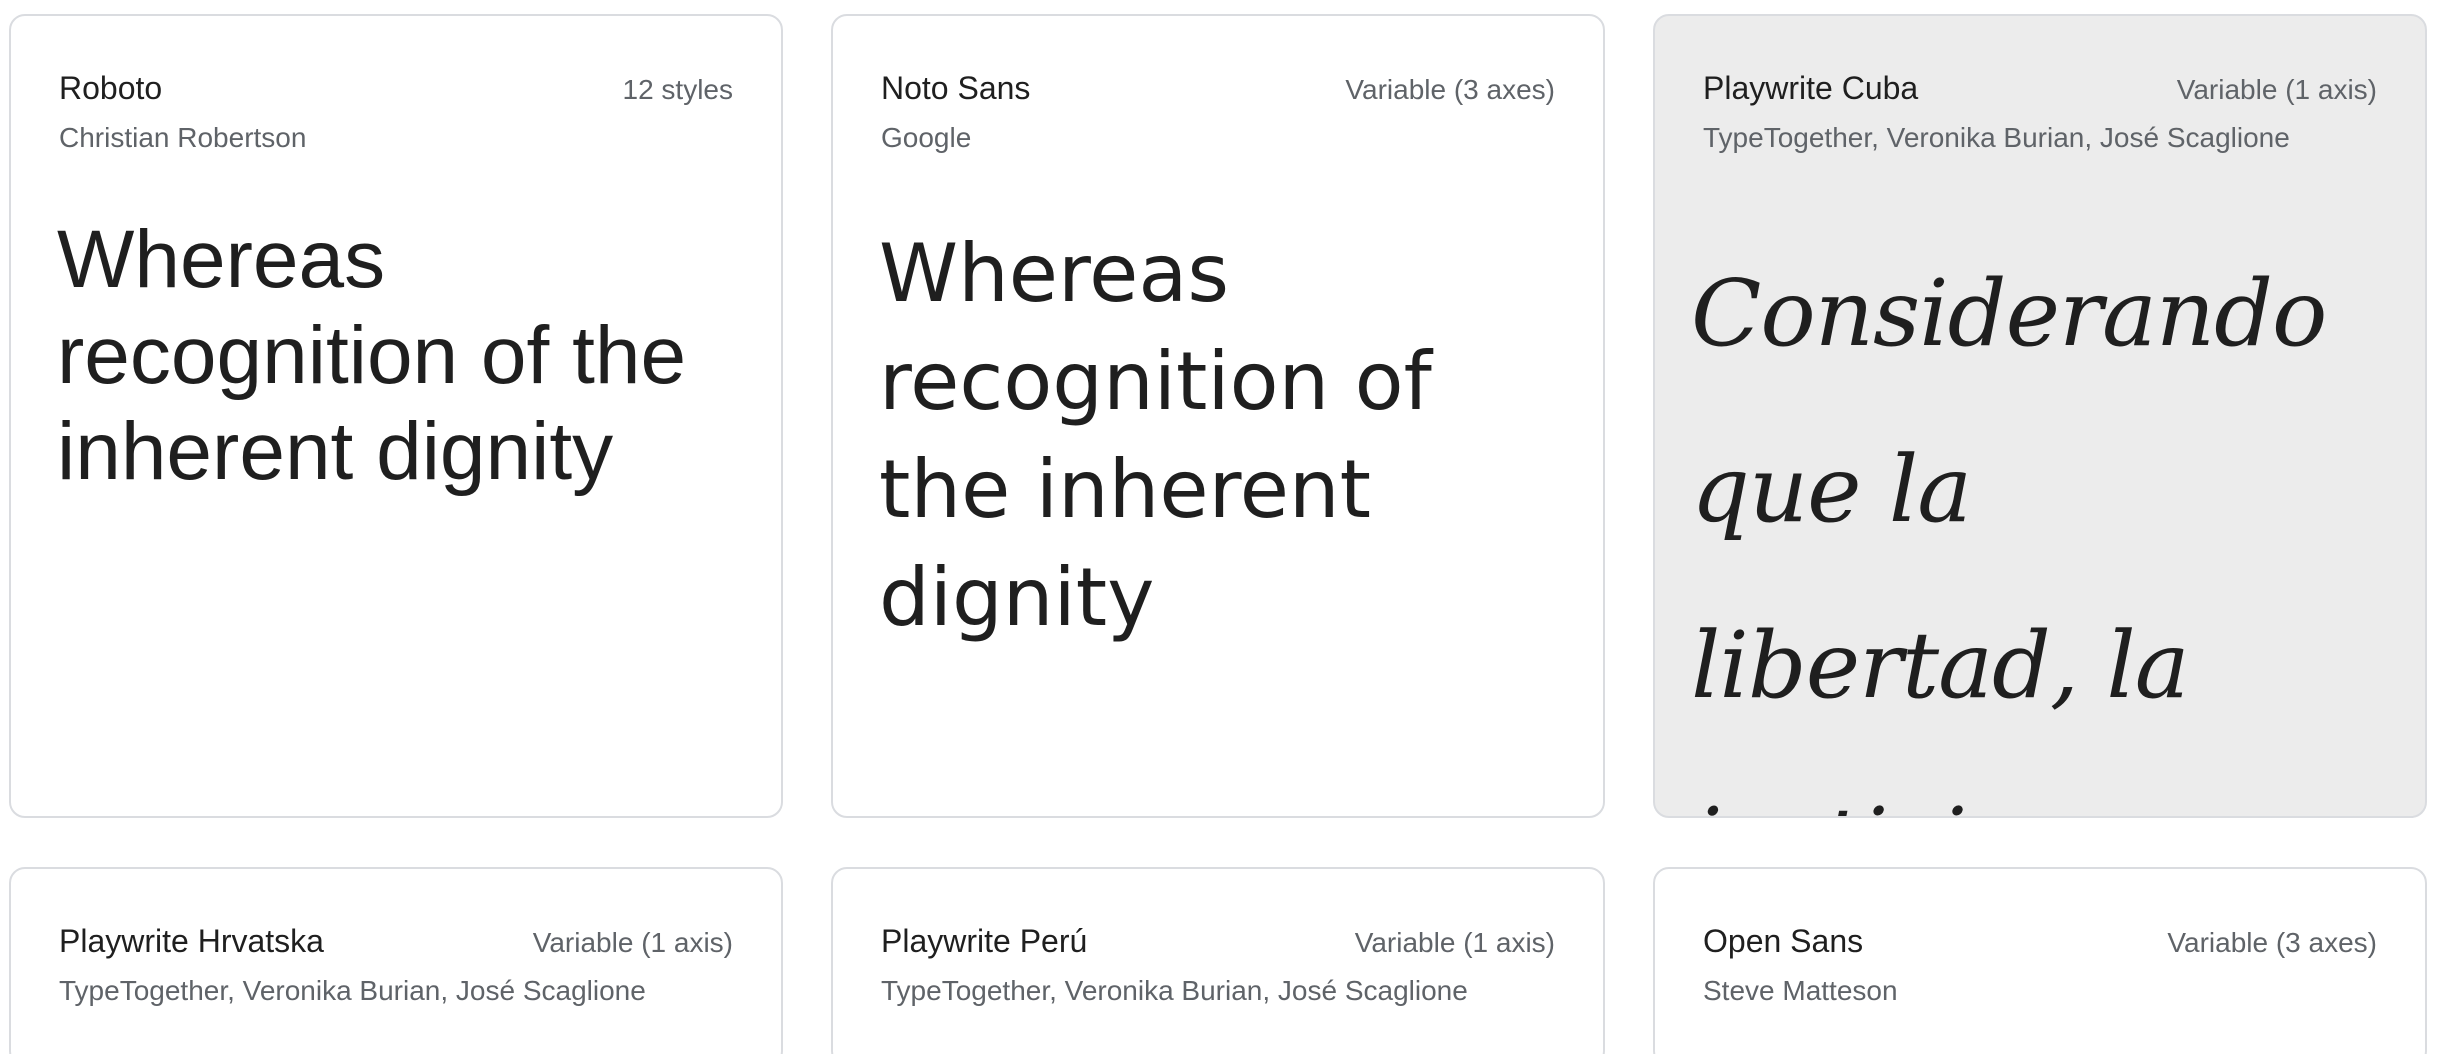 The height and width of the screenshot is (1054, 2463). Describe the element at coordinates (111, 88) in the screenshot. I see `font-family-name: Roboto` at that location.